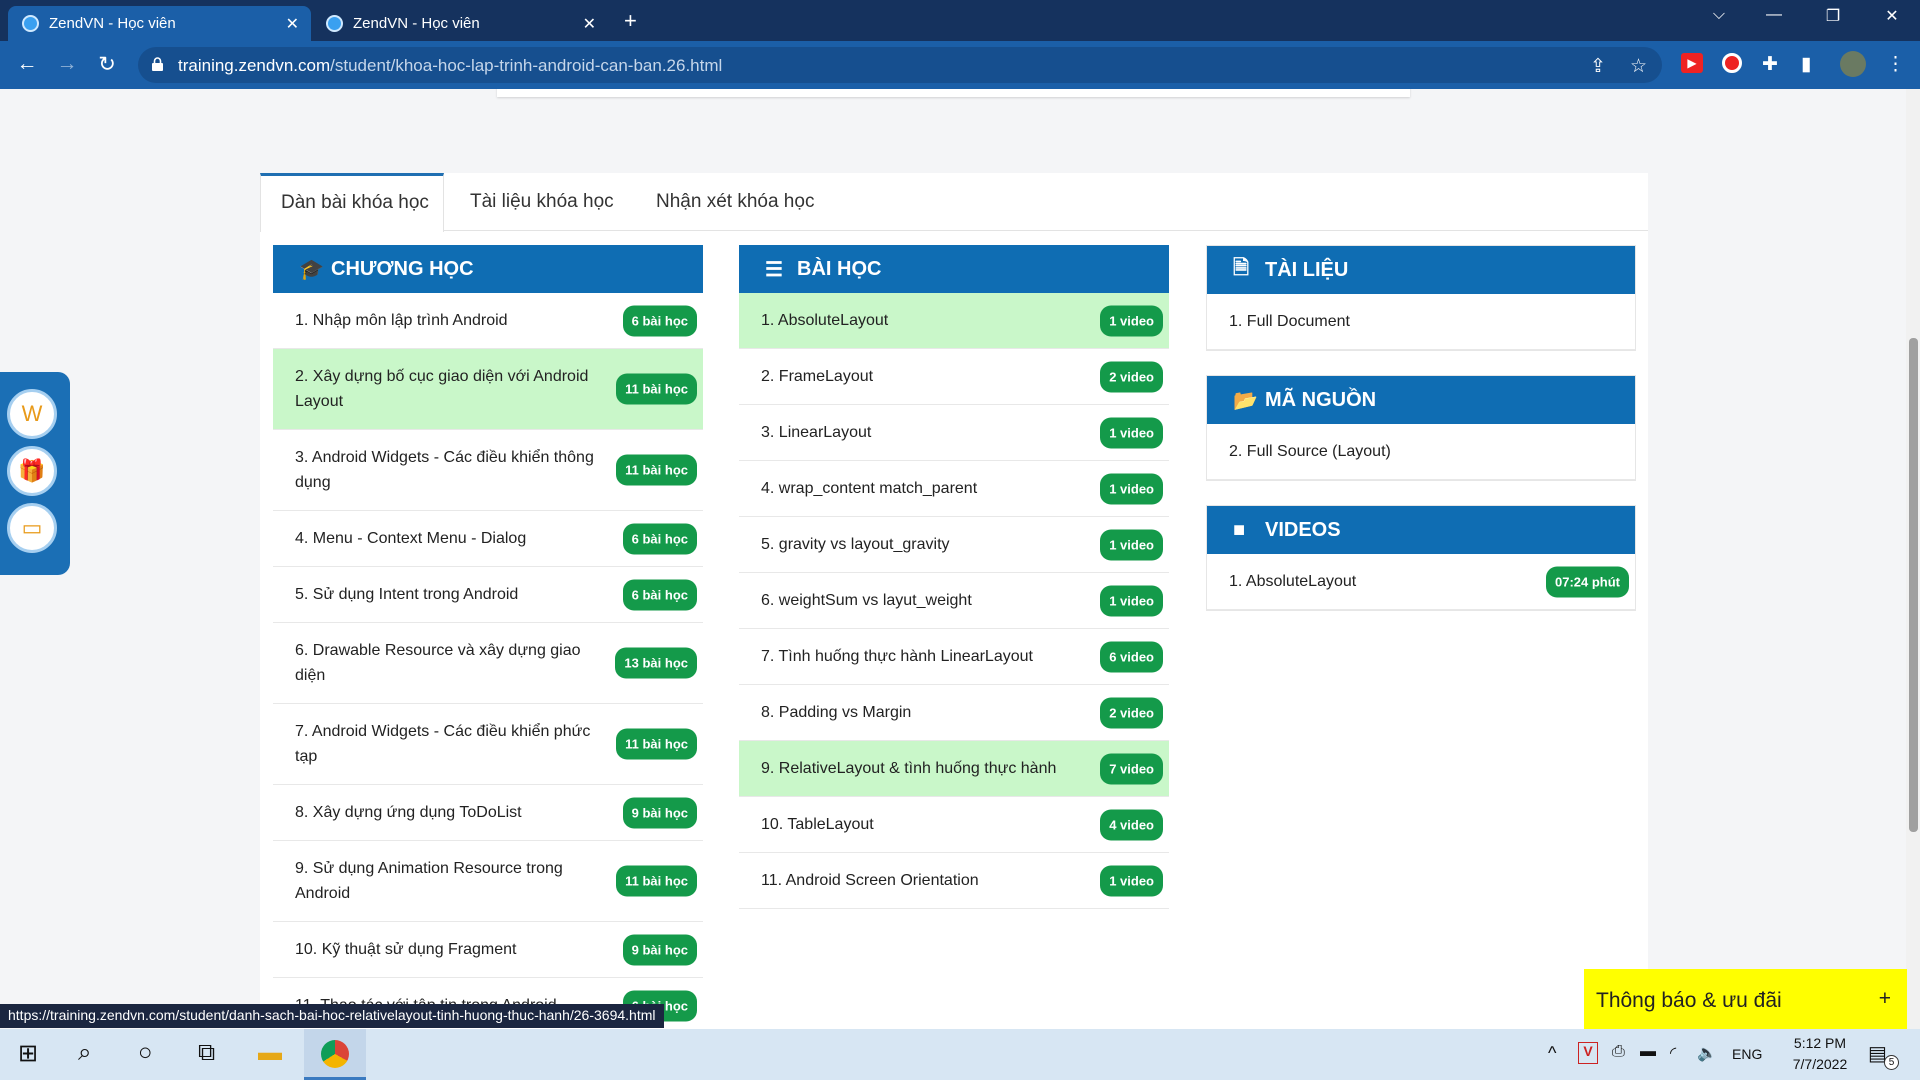 This screenshot has height=1080, width=1920. What do you see at coordinates (1638, 66) in the screenshot?
I see `bookmark-star-icon: ☆` at bounding box center [1638, 66].